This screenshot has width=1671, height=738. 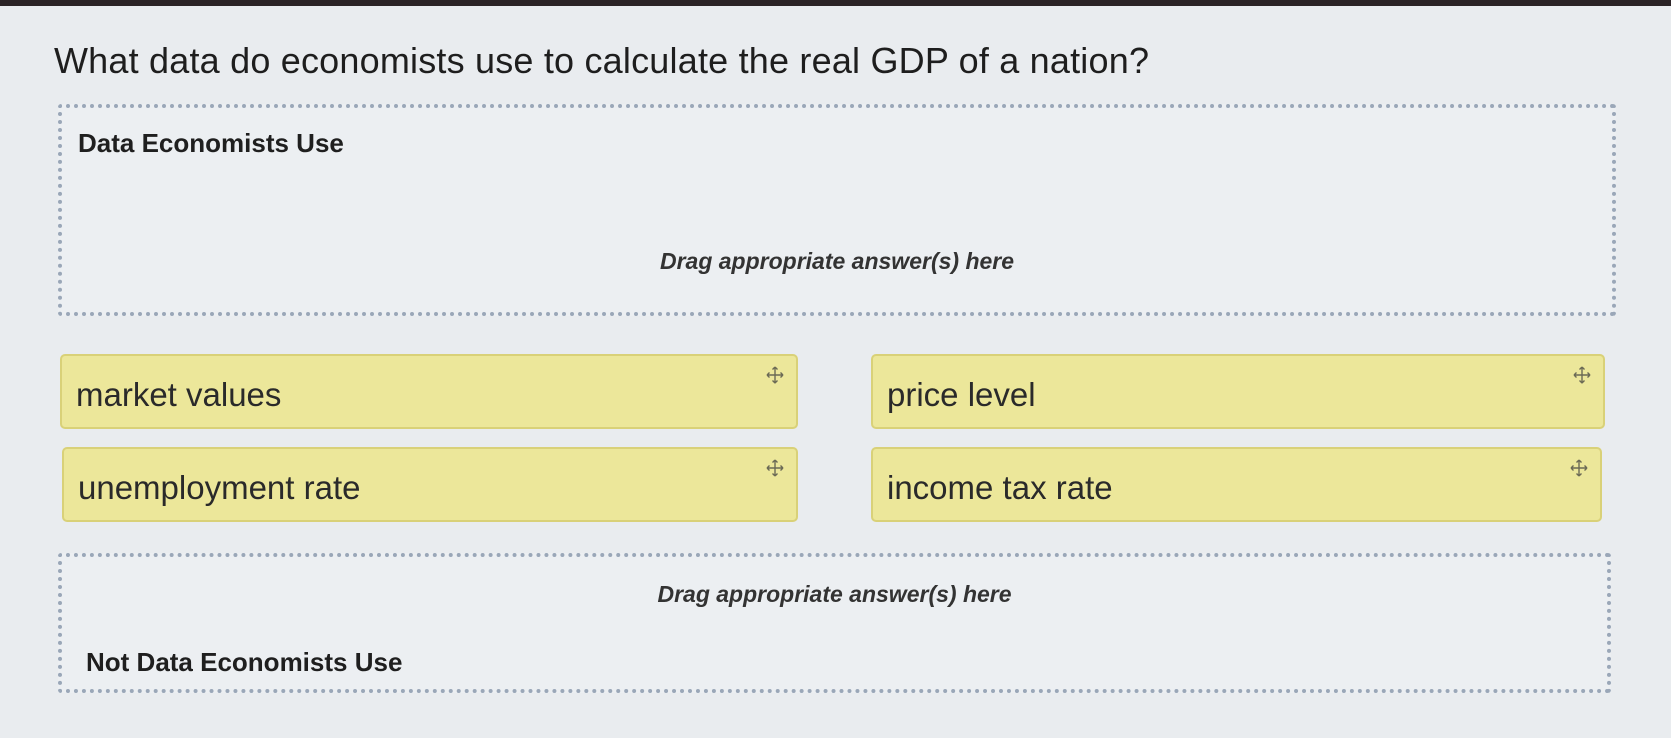 What do you see at coordinates (244, 662) in the screenshot?
I see `dropzone-title: Not Data Economists Use` at bounding box center [244, 662].